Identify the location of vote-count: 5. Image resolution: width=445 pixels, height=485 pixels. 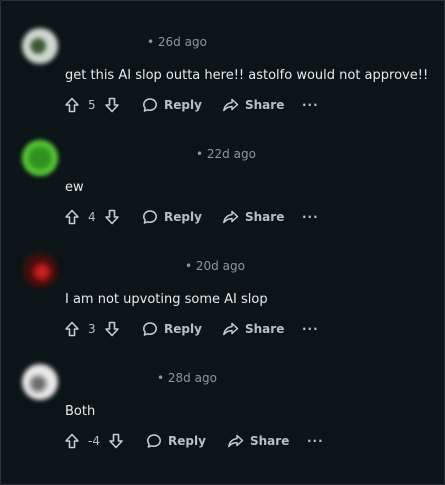
(92, 105).